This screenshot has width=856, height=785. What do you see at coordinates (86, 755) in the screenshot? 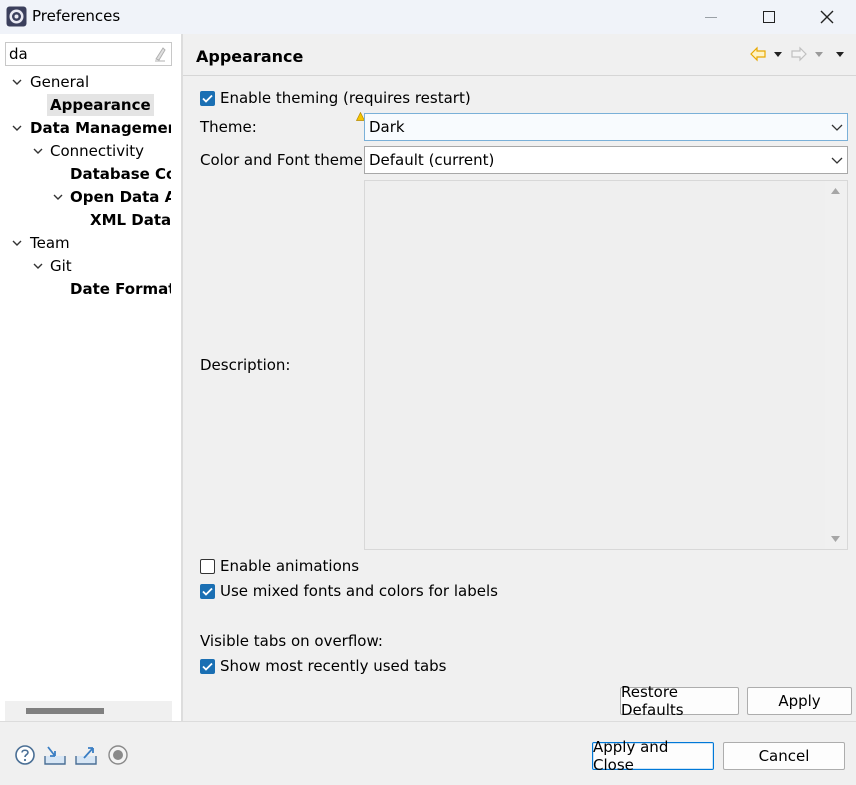
I see `export-icon` at bounding box center [86, 755].